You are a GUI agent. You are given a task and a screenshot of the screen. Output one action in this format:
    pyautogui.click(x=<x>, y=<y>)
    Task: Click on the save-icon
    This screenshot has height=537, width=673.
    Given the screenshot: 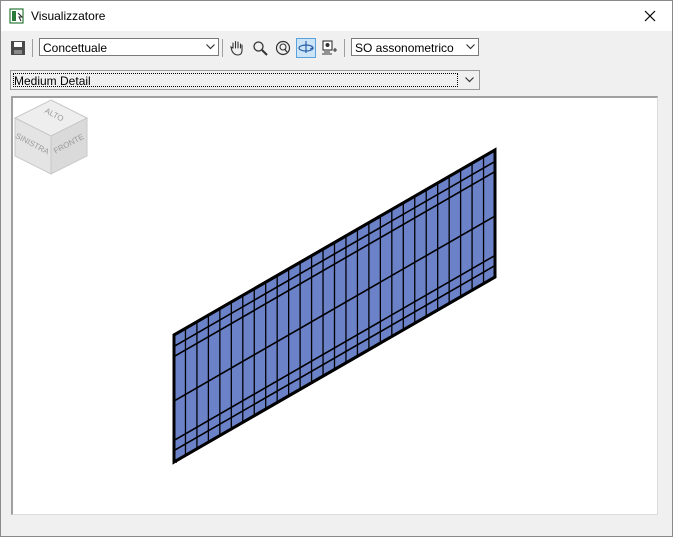 What is the action you would take?
    pyautogui.click(x=18, y=48)
    